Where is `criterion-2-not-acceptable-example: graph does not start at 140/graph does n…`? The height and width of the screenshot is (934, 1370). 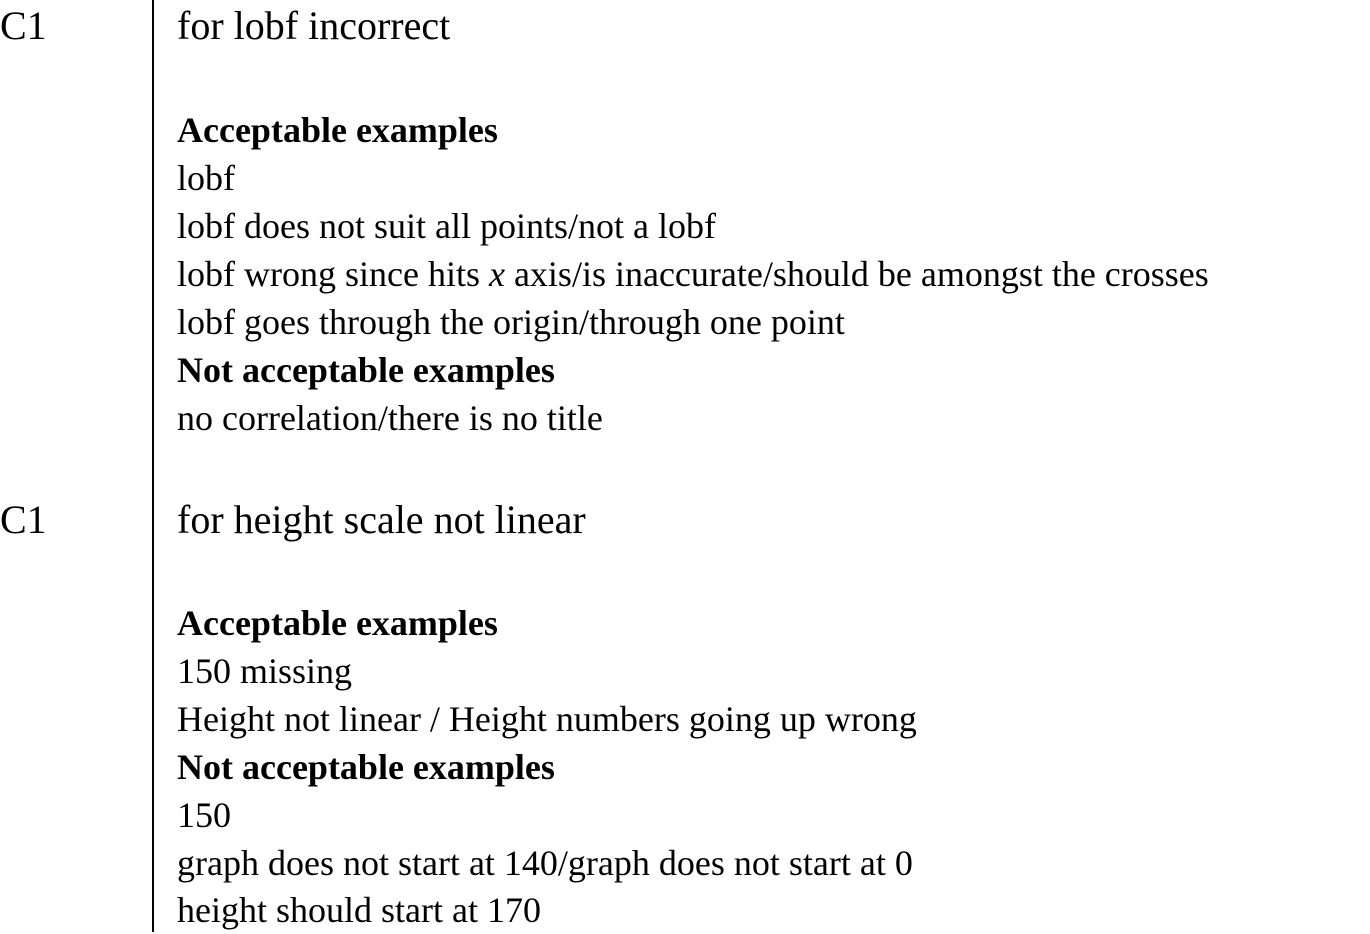
criterion-2-not-acceptable-example: graph does not start at 140/graph does n… is located at coordinates (545, 863).